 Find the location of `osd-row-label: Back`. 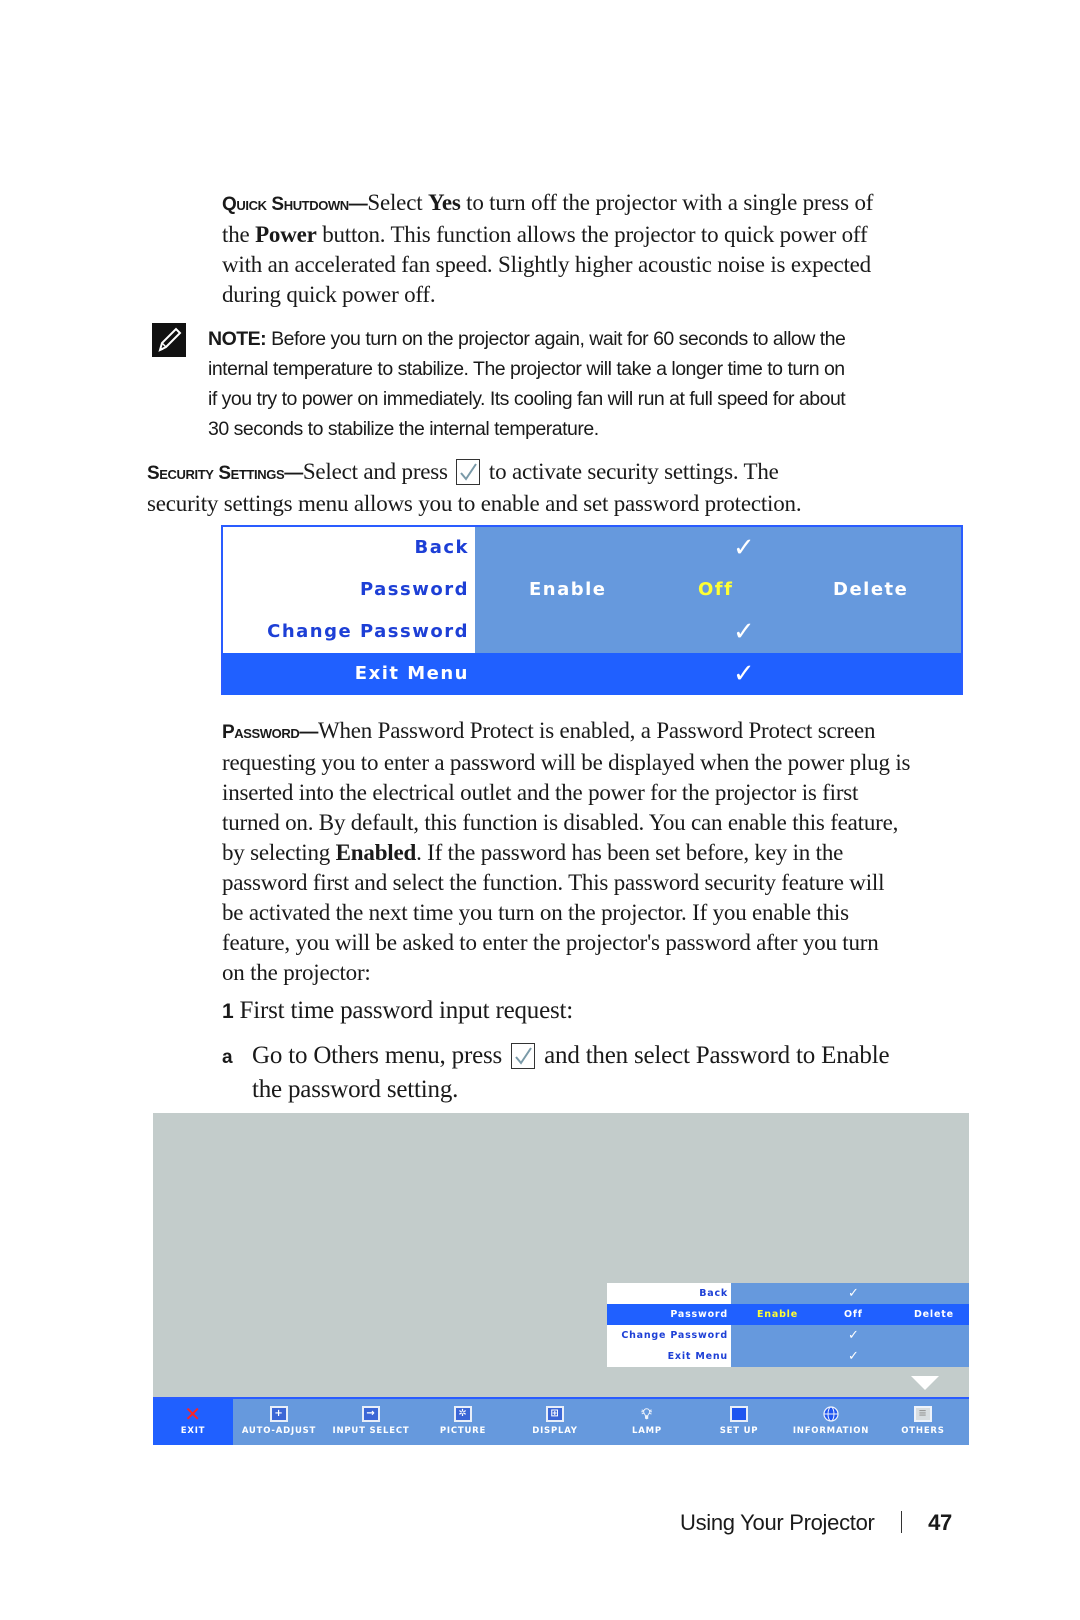

osd-row-label: Back is located at coordinates (349, 548).